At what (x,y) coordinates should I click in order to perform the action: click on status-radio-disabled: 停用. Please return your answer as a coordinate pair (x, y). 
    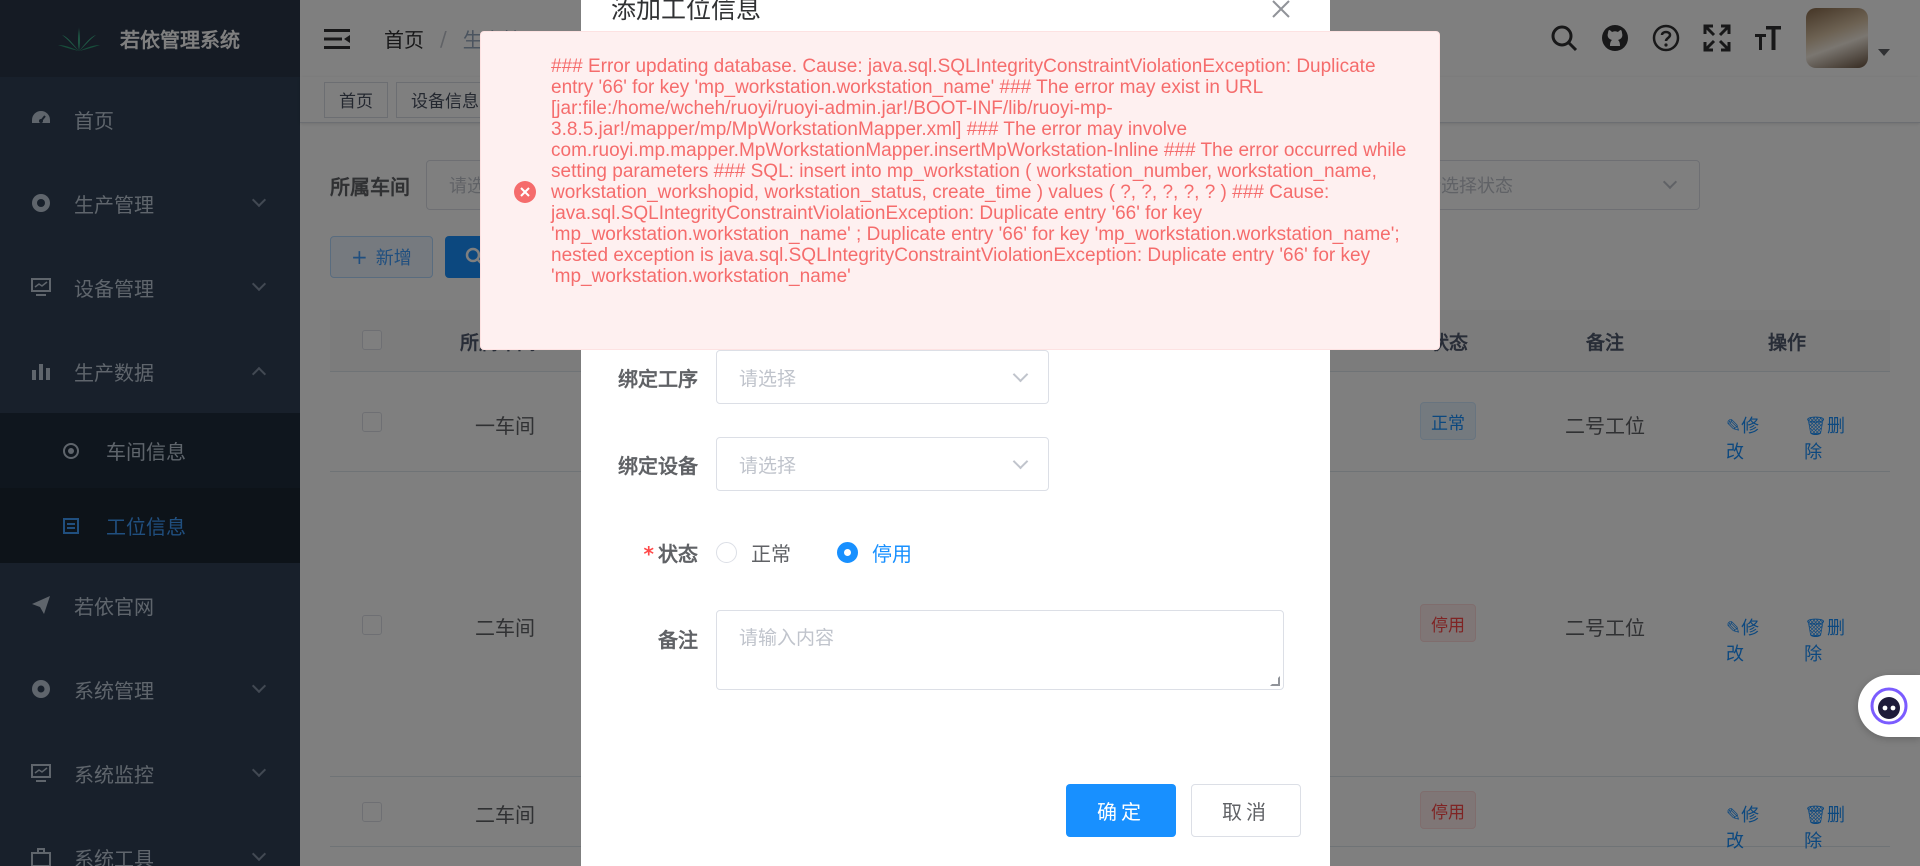
    Looking at the image, I should click on (874, 552).